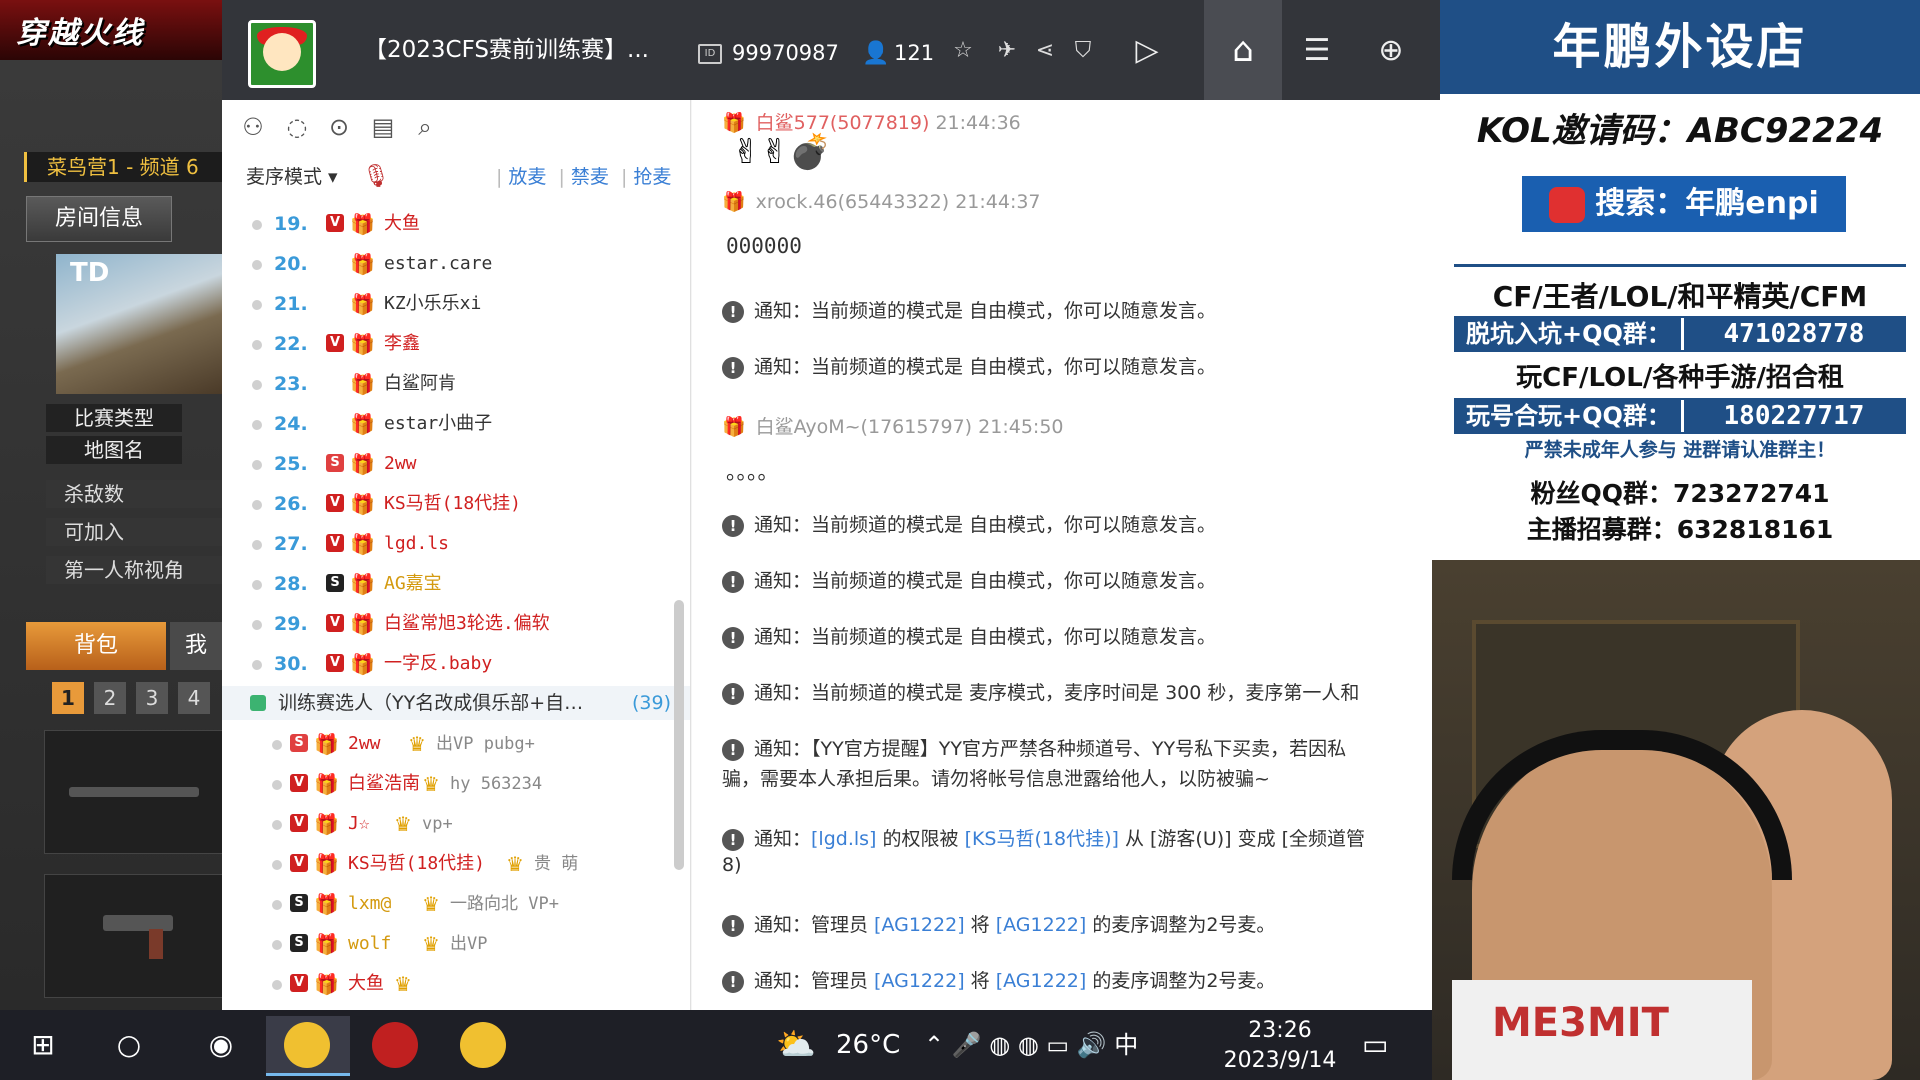 The image size is (1920, 1080). I want to click on notice-text: 通知：管理员, so click(814, 981).